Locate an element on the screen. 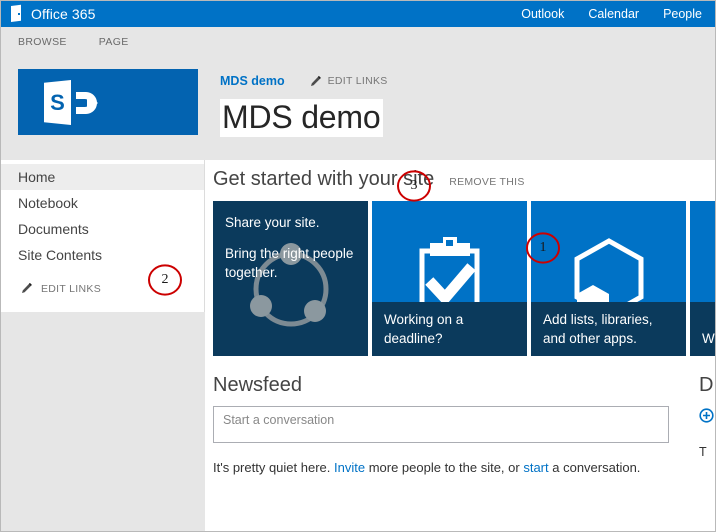  newsfeed-empty-suffix: a conversation. is located at coordinates (594, 467).